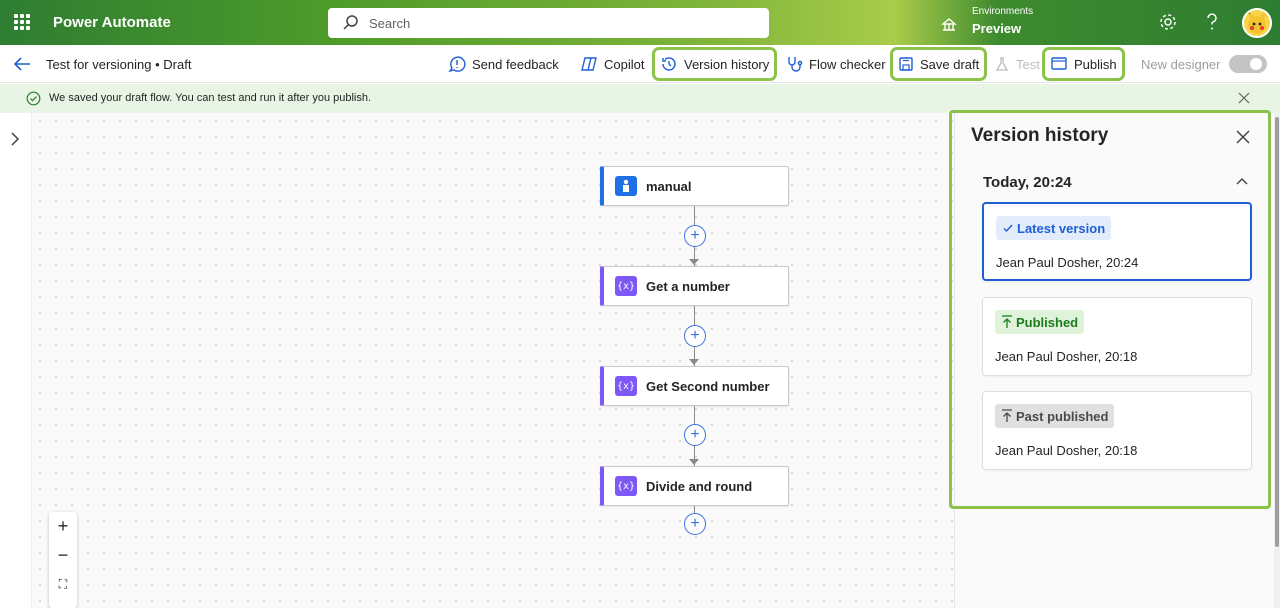 The image size is (1280, 608). I want to click on fit-view-button: ⛶, so click(63, 584).